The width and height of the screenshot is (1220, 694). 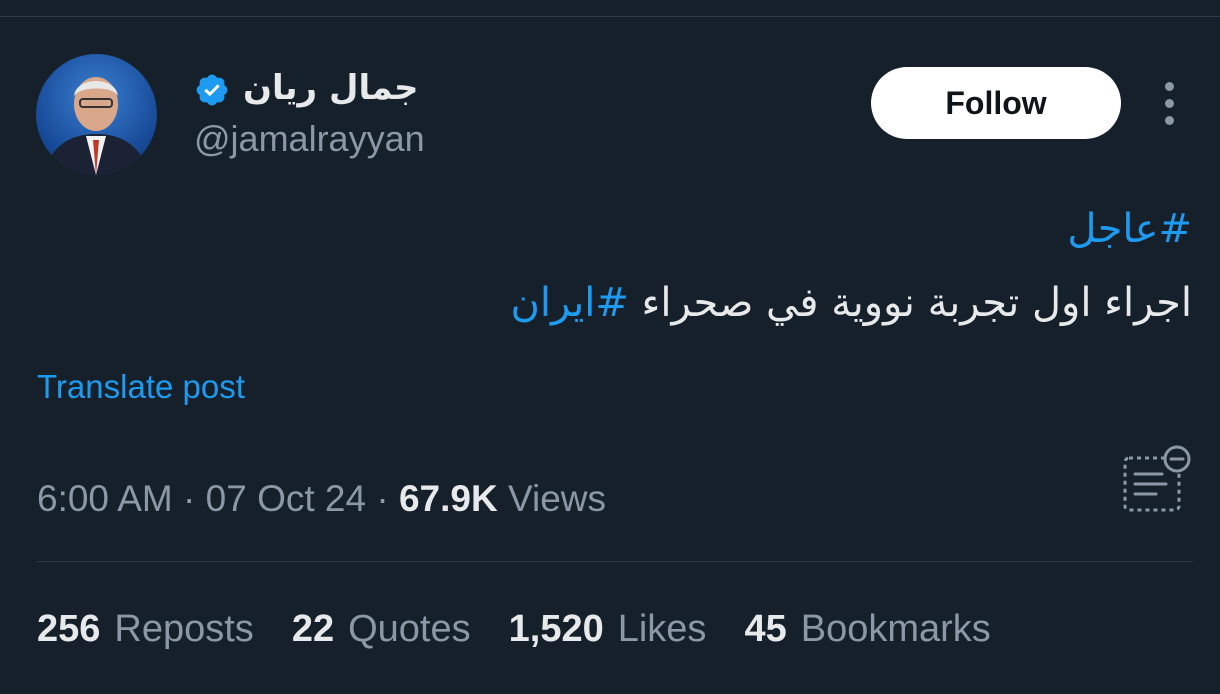 I want to click on tweet-meta: 6:00 AM · 07 Oct 24 · 67.9K Views, so click(x=321, y=499).